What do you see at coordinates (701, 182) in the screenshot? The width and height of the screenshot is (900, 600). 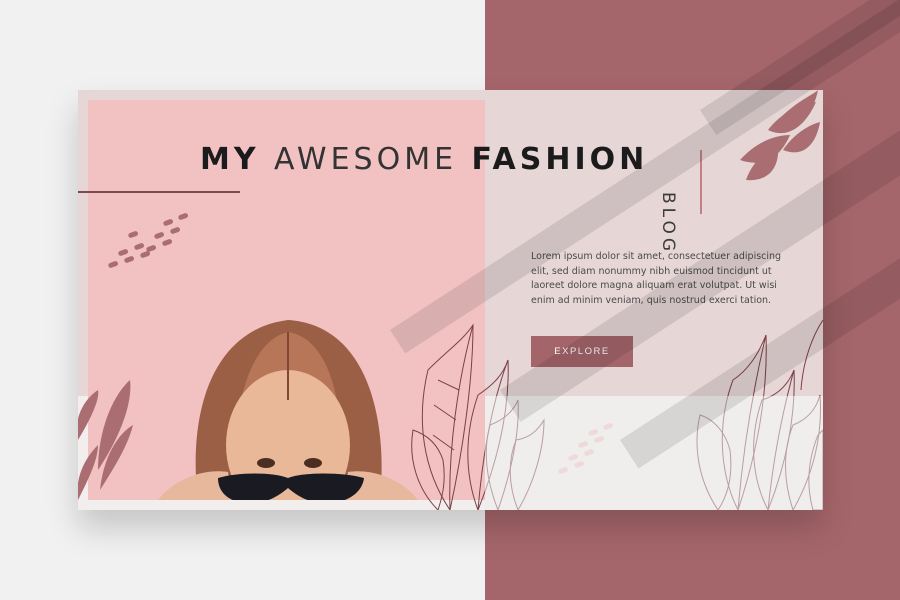 I see `blog-accent-bar` at bounding box center [701, 182].